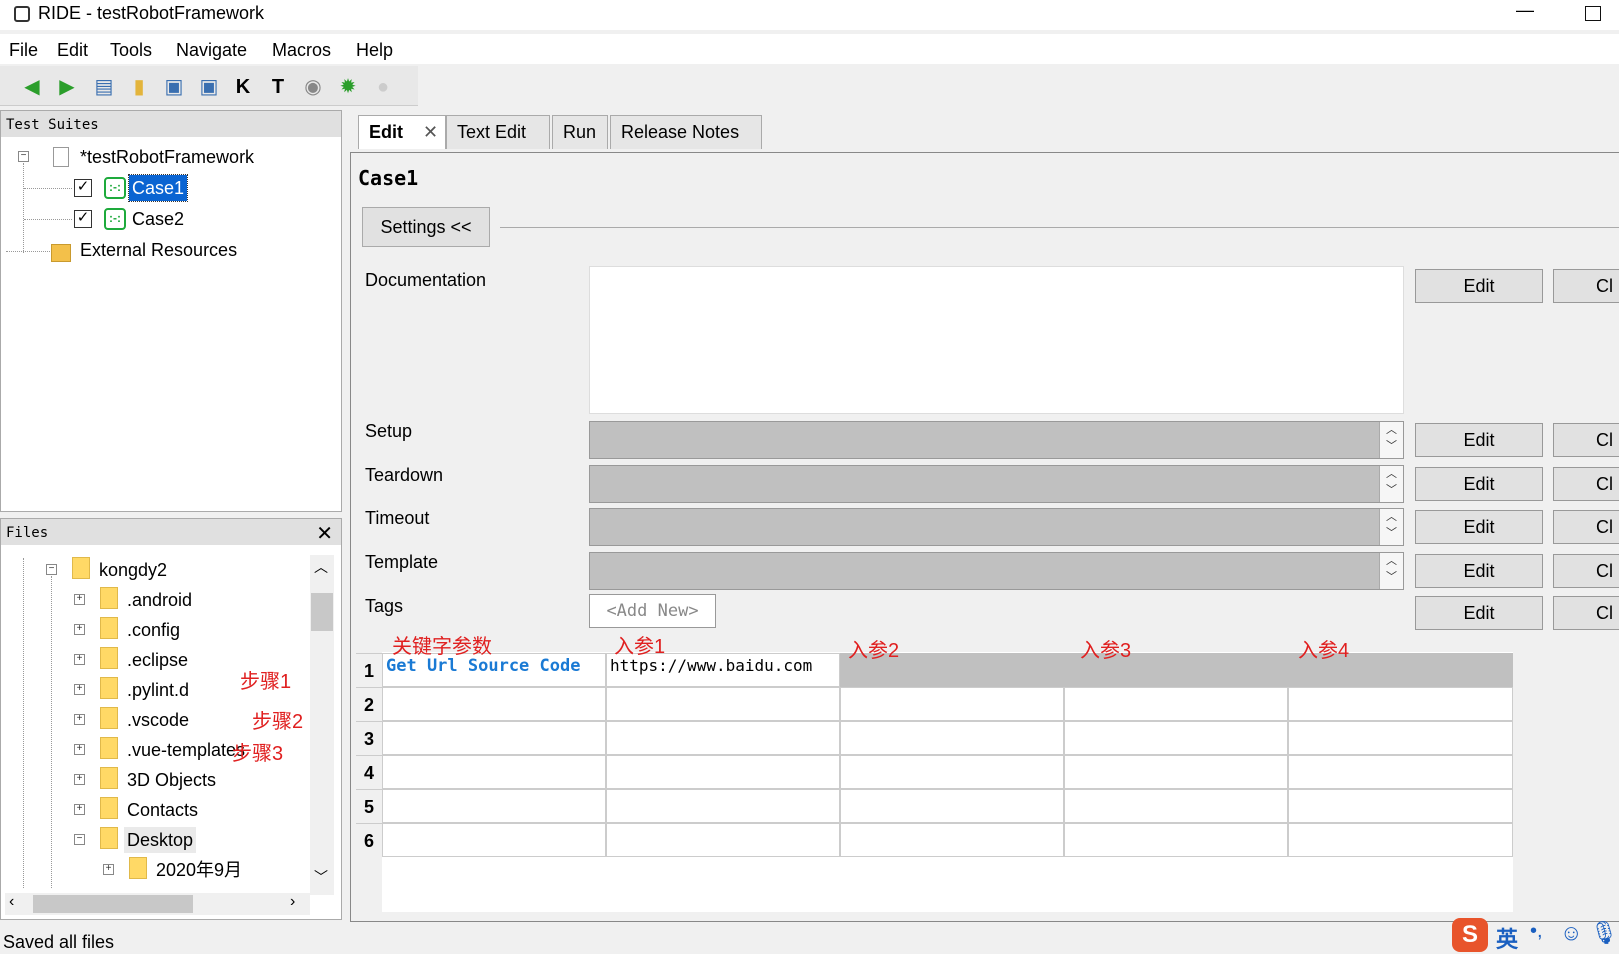  Describe the element at coordinates (139, 87) in the screenshot. I see `open-directory-icon: ▮` at that location.